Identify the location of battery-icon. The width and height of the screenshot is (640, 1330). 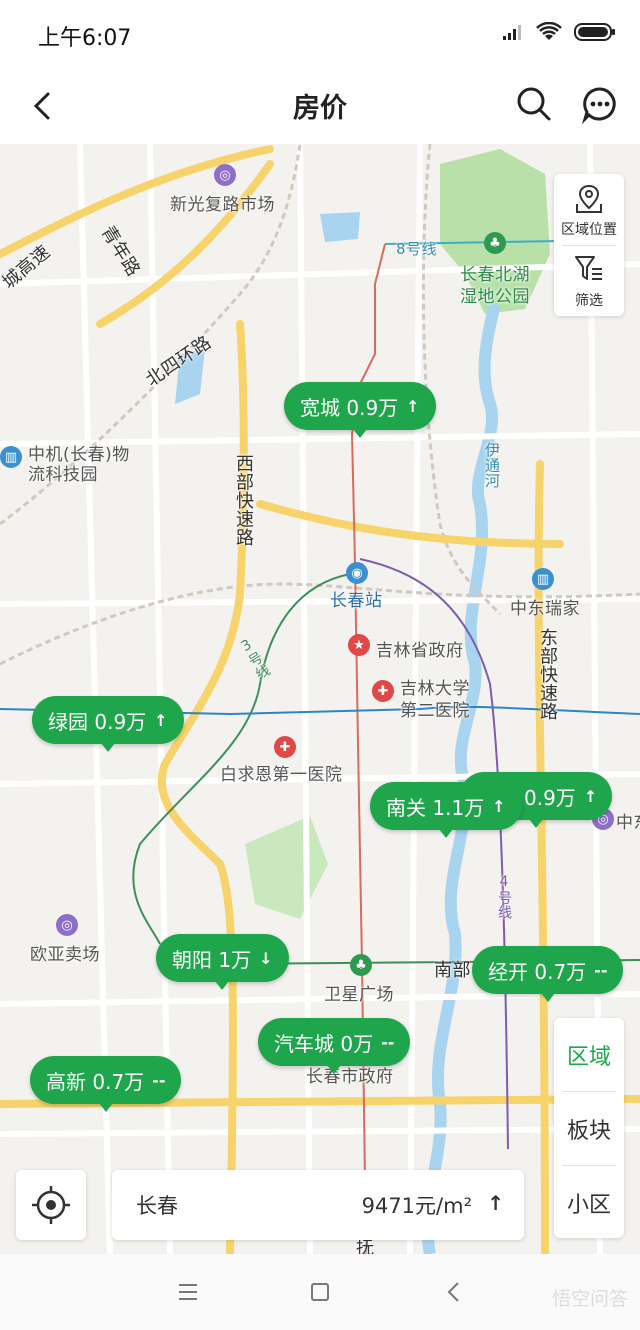
(594, 32).